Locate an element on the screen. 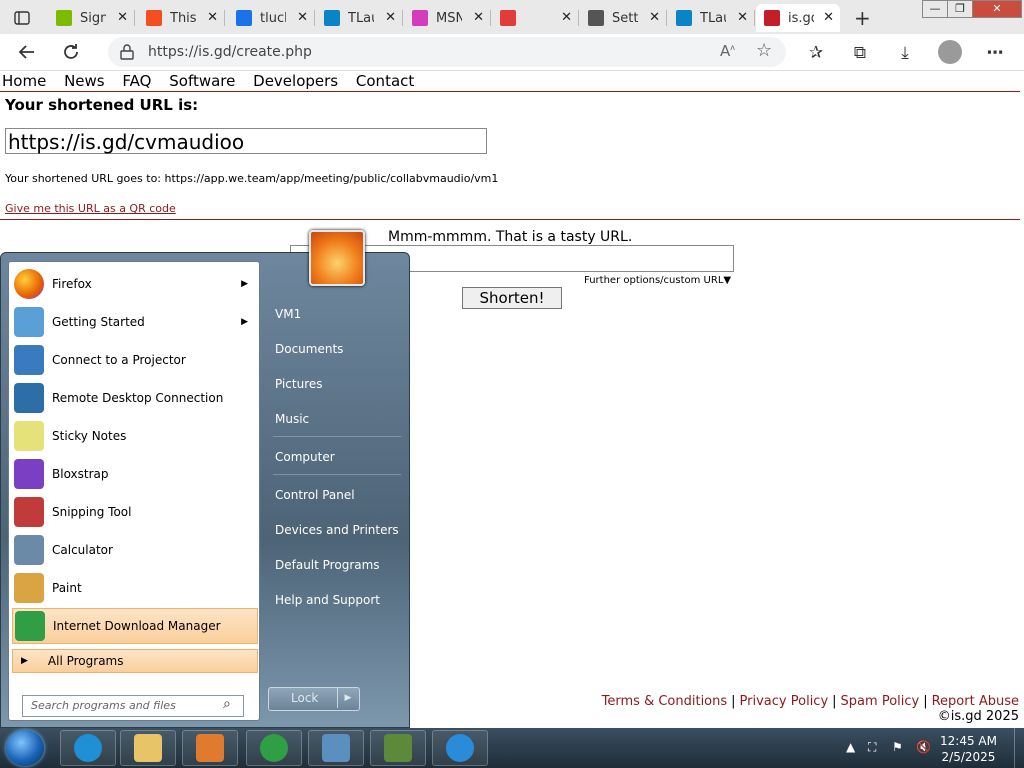 The width and height of the screenshot is (1024, 768). close-window-button: ✕ is located at coordinates (997, 9).